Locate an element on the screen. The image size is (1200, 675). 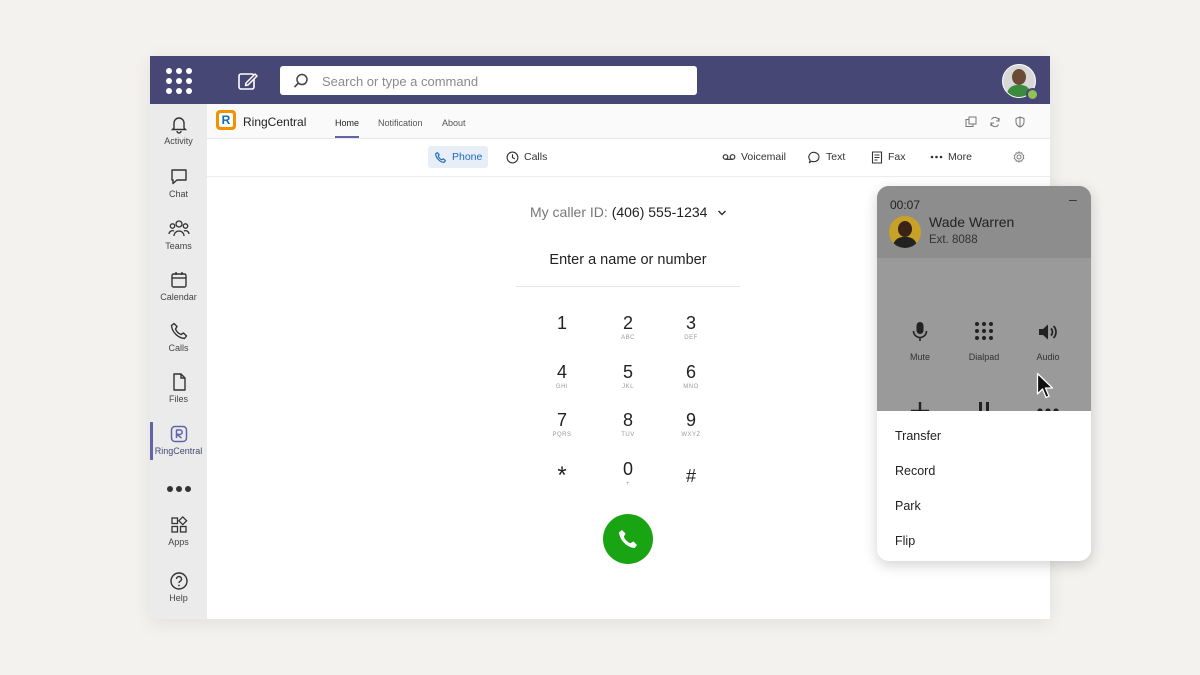
shield-icon is located at coordinates (1020, 122).